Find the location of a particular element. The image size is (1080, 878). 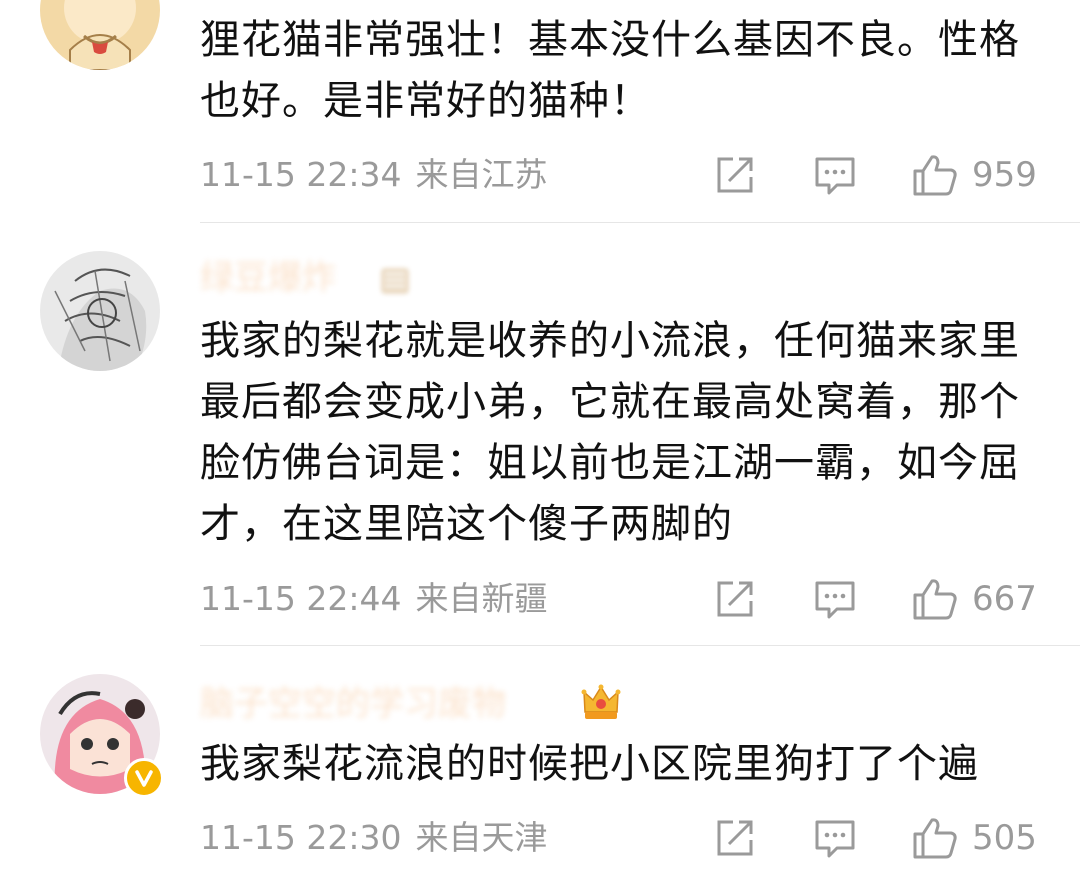

verified-badge is located at coordinates (144, 778).